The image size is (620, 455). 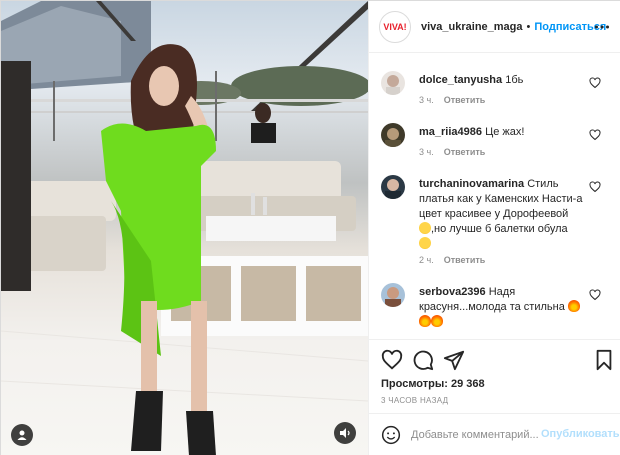 I want to click on comment-username: dolce_tanyusha, so click(x=460, y=80).